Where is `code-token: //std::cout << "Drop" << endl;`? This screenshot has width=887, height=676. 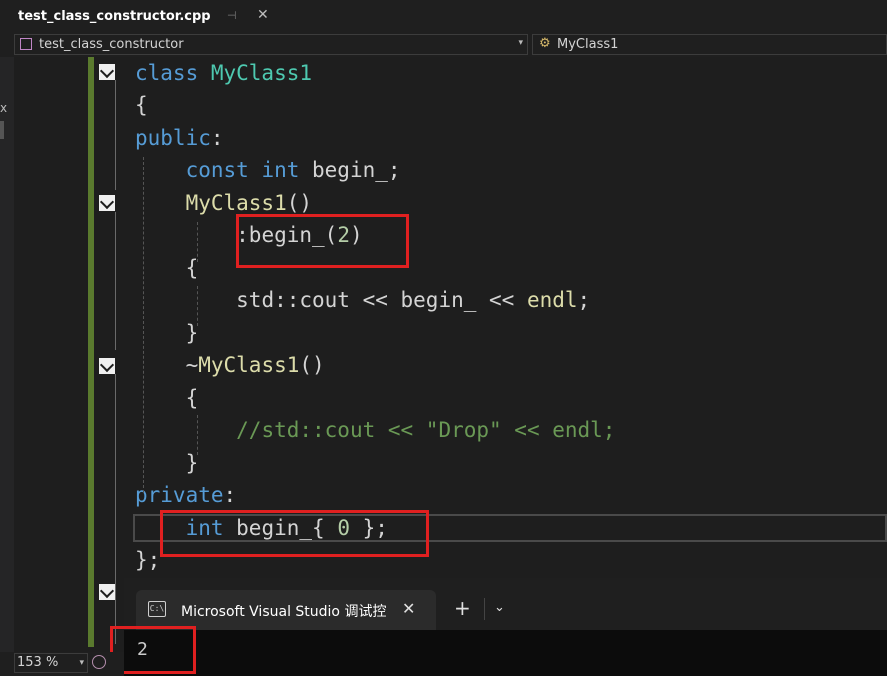
code-token: //std::cout << "Drop" << endl; is located at coordinates (426, 430).